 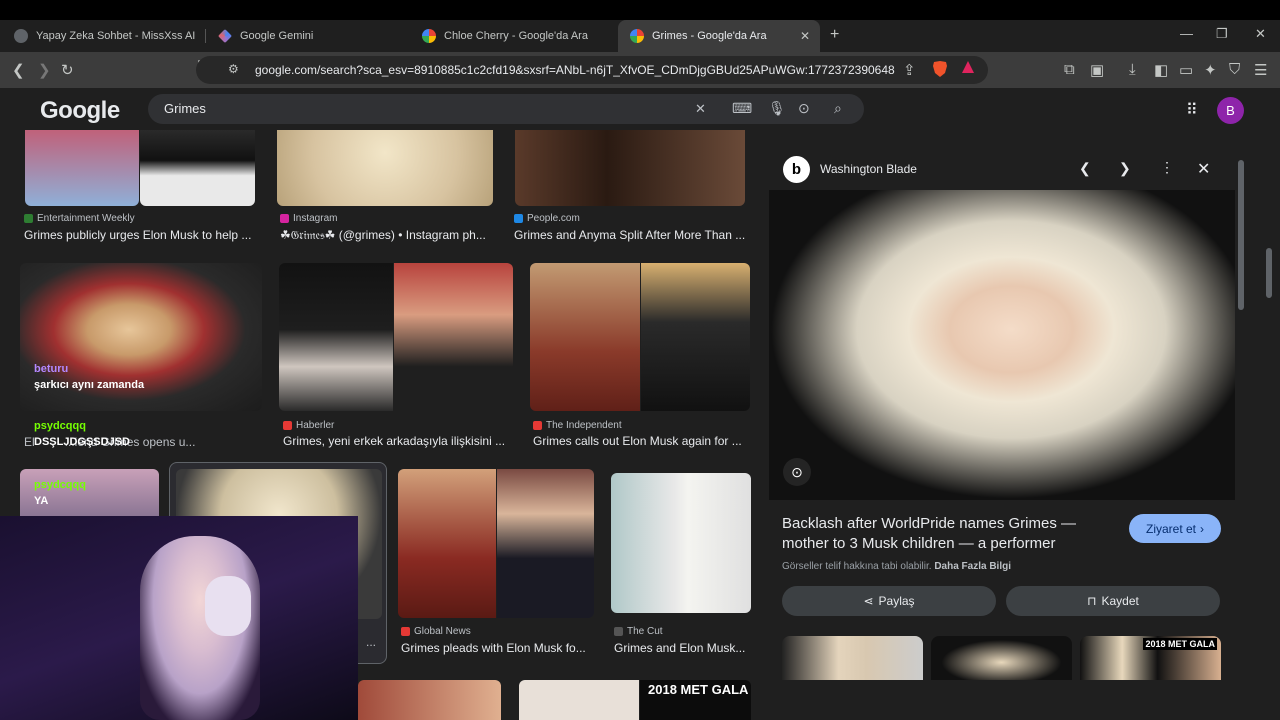 I want to click on chat-username: beturu, so click(x=51, y=369).